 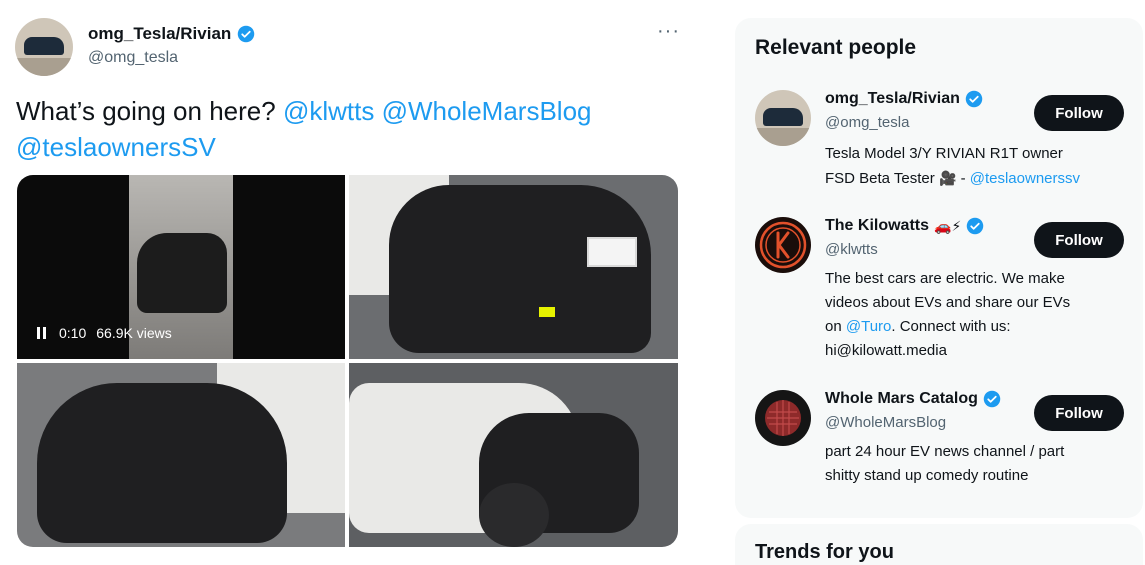 I want to click on bio-email: hi@kilowatt.media, so click(x=886, y=350).